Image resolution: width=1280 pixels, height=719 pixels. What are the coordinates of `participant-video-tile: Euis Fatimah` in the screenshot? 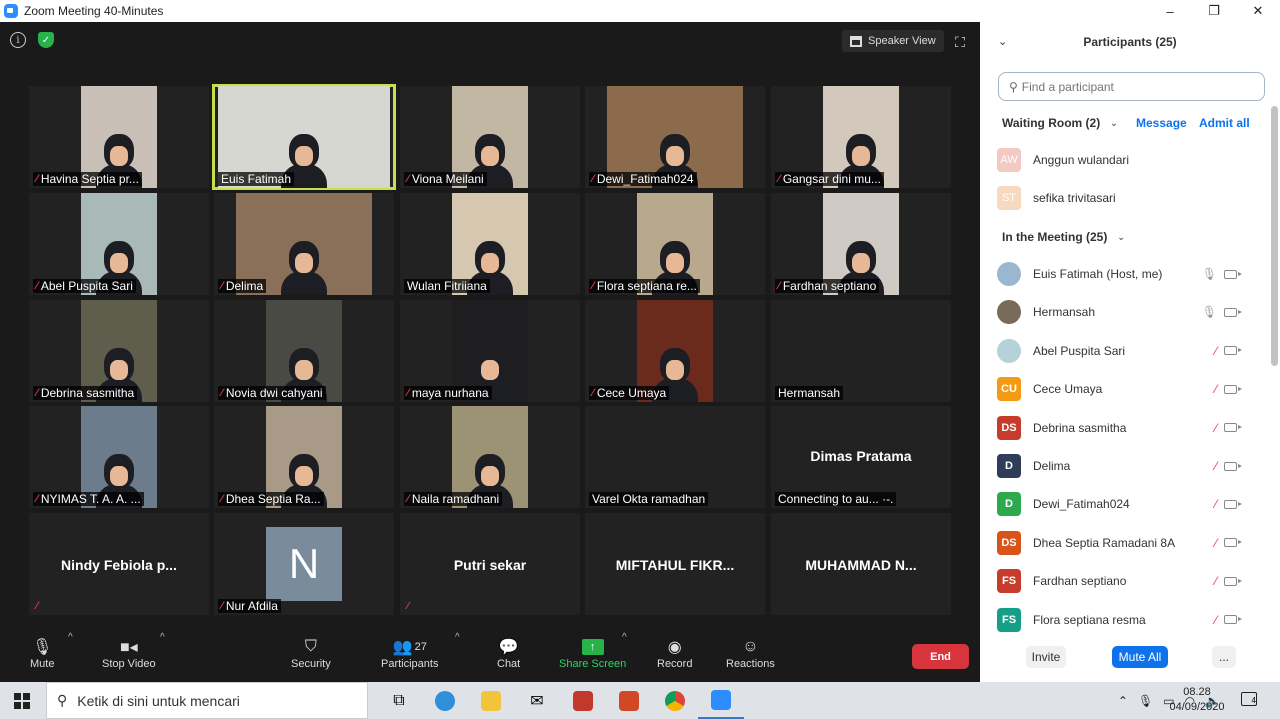 It's located at (304, 137).